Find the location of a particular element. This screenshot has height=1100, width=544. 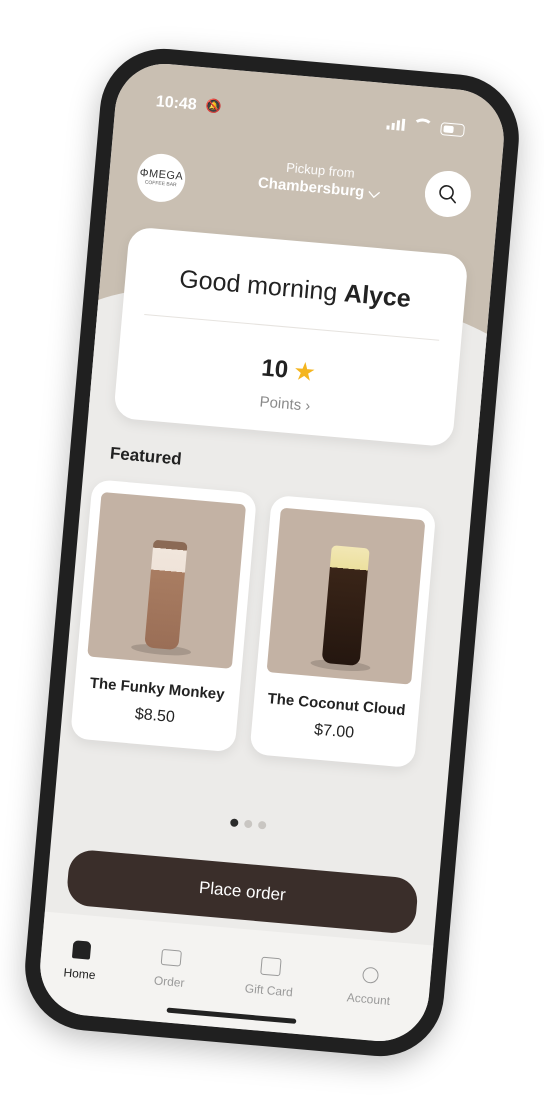

search-icon is located at coordinates (448, 194).